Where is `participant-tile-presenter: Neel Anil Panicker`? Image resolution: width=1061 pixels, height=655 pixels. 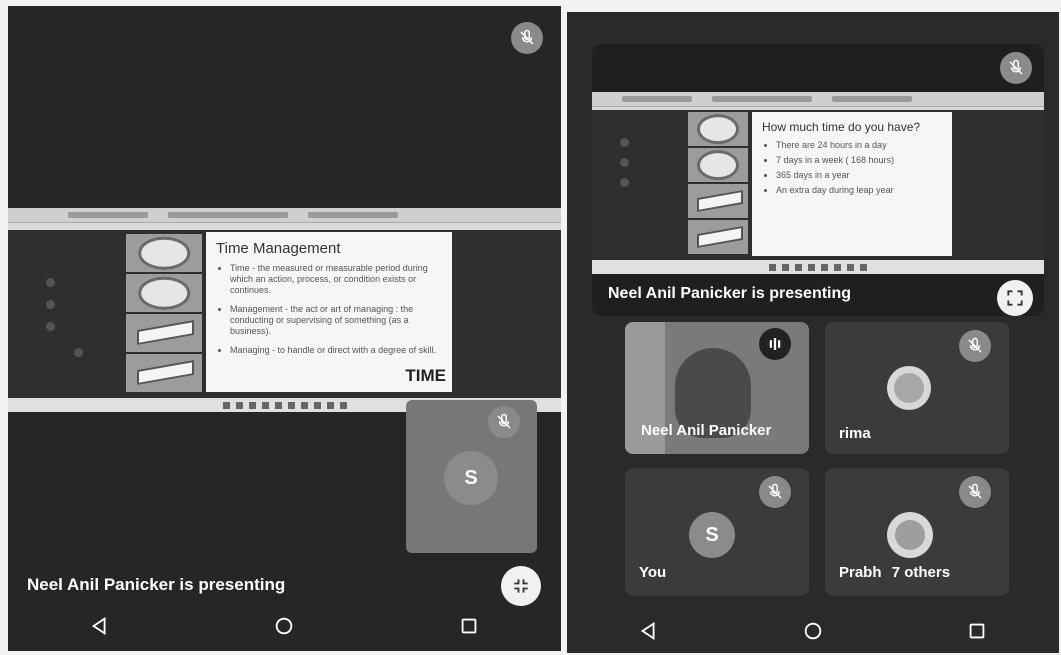 participant-tile-presenter: Neel Anil Panicker is located at coordinates (717, 388).